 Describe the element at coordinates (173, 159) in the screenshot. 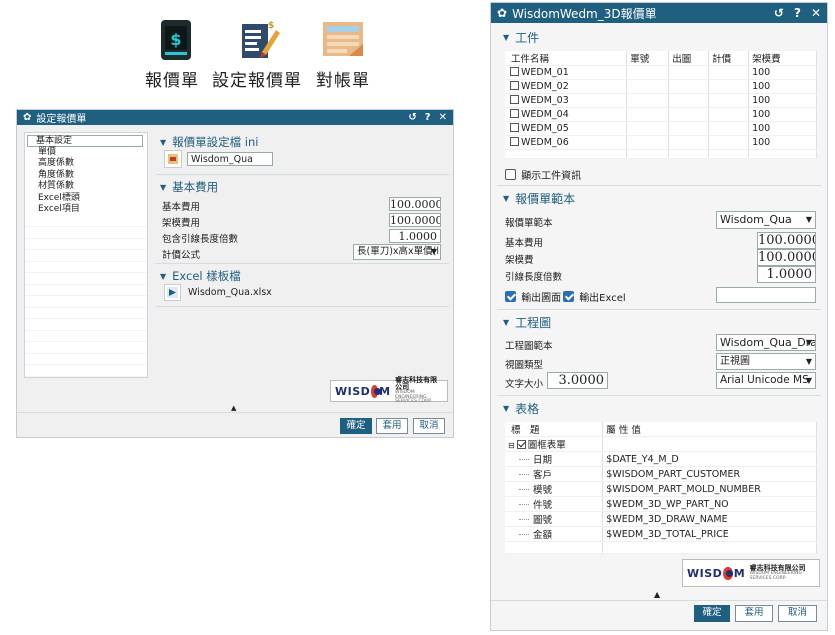

I see `ini-file-icon` at that location.